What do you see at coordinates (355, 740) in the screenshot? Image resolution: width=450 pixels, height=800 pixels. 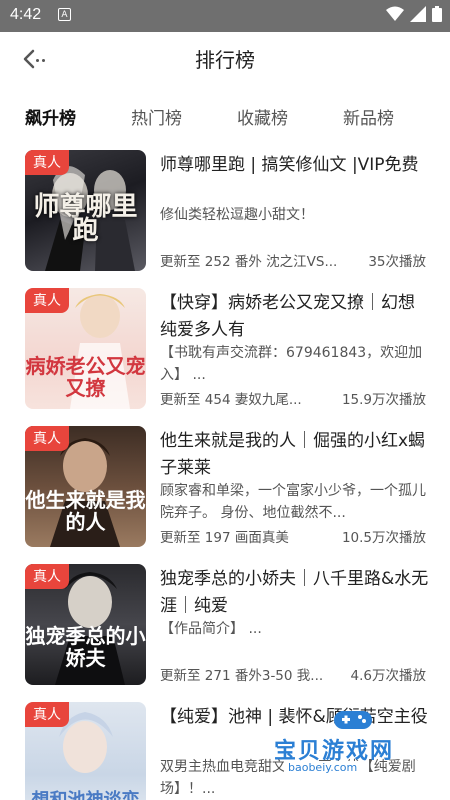 I see `watermark-logo: 宝贝游戏网 baobeiy.com` at bounding box center [355, 740].